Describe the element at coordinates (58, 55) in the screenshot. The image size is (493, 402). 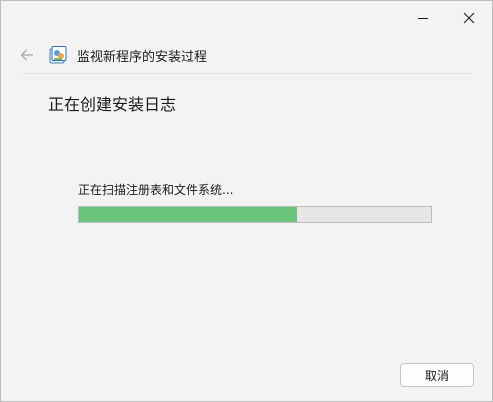
I see `installer-app-icon` at that location.